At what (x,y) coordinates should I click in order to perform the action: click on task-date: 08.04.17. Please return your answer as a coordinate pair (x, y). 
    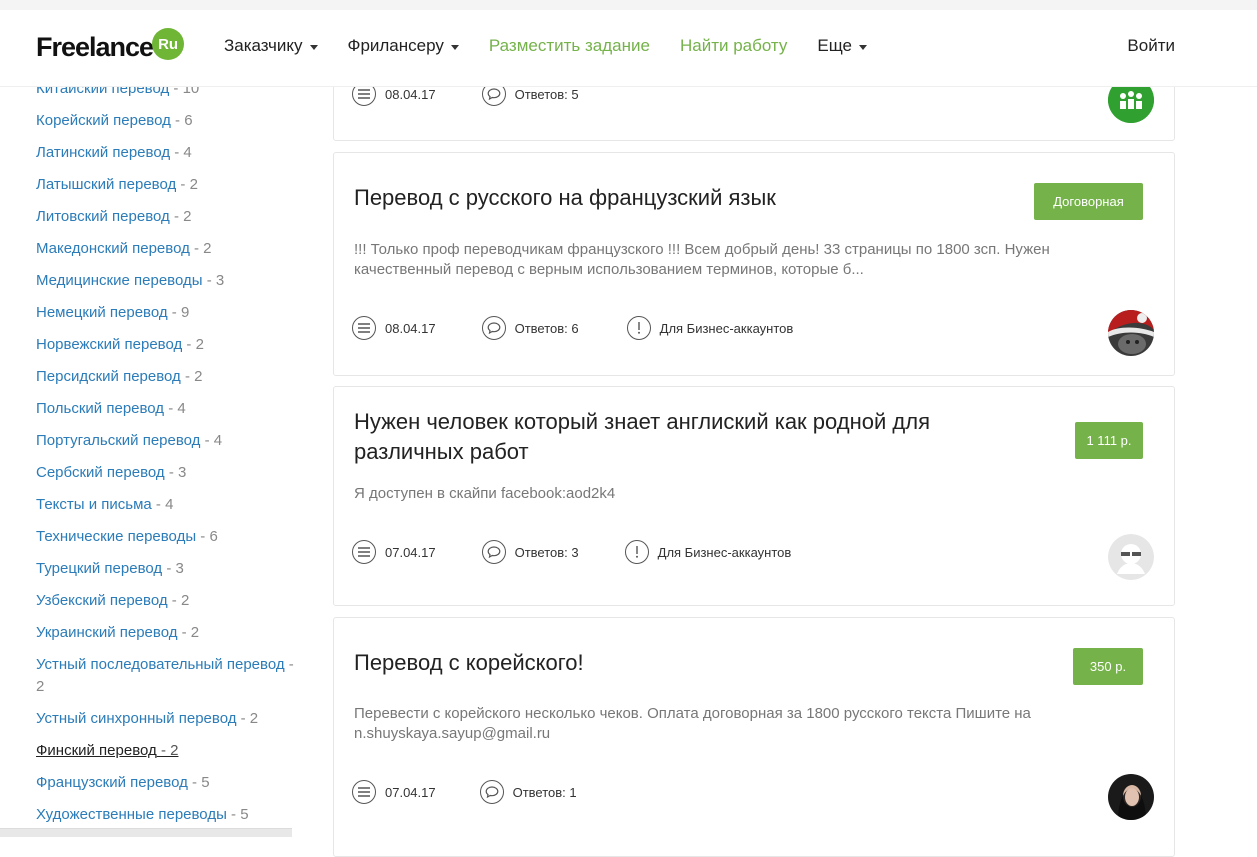
    Looking at the image, I should click on (394, 328).